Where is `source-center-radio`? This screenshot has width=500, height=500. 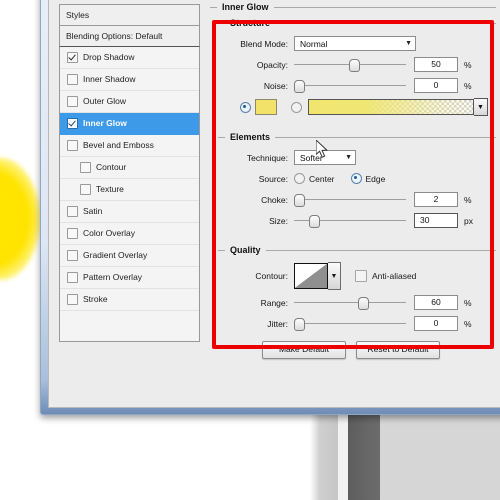
source-center-radio is located at coordinates (299, 178).